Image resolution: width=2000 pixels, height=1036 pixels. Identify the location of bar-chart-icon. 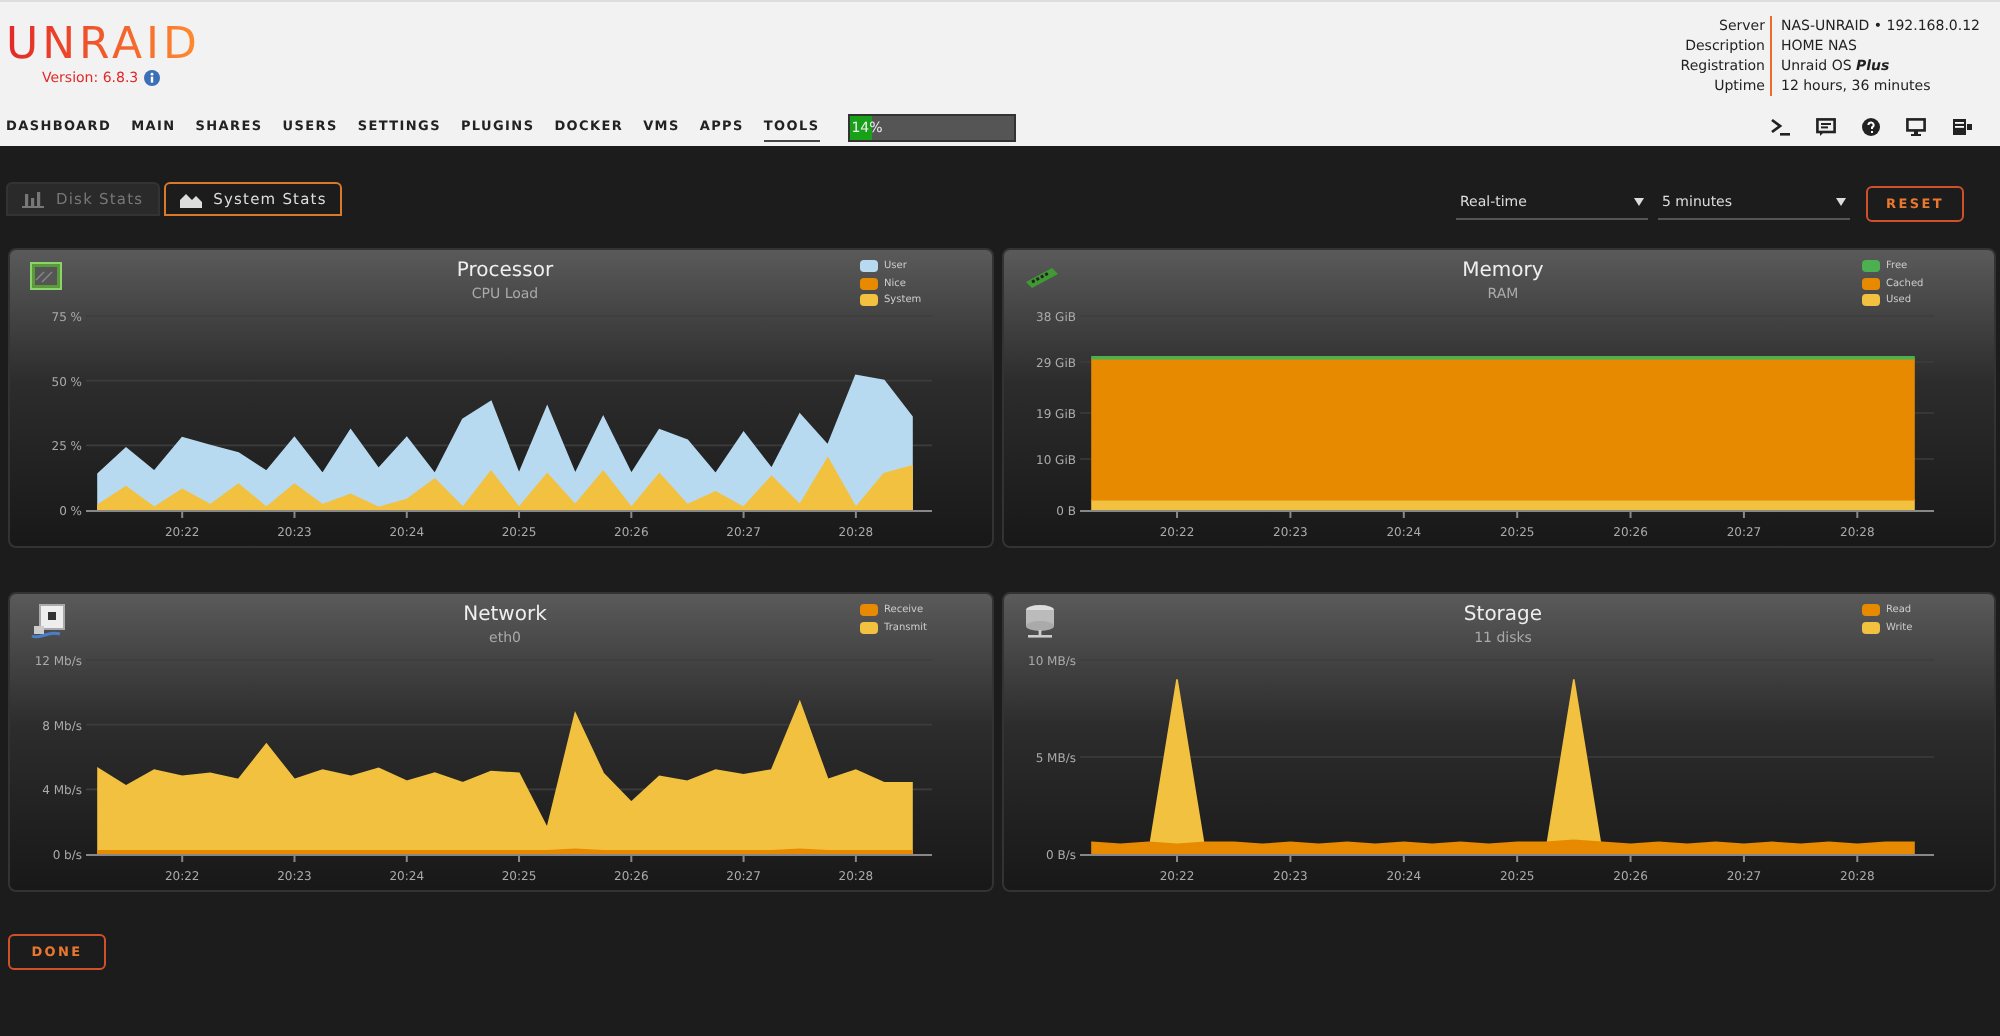
(33, 199).